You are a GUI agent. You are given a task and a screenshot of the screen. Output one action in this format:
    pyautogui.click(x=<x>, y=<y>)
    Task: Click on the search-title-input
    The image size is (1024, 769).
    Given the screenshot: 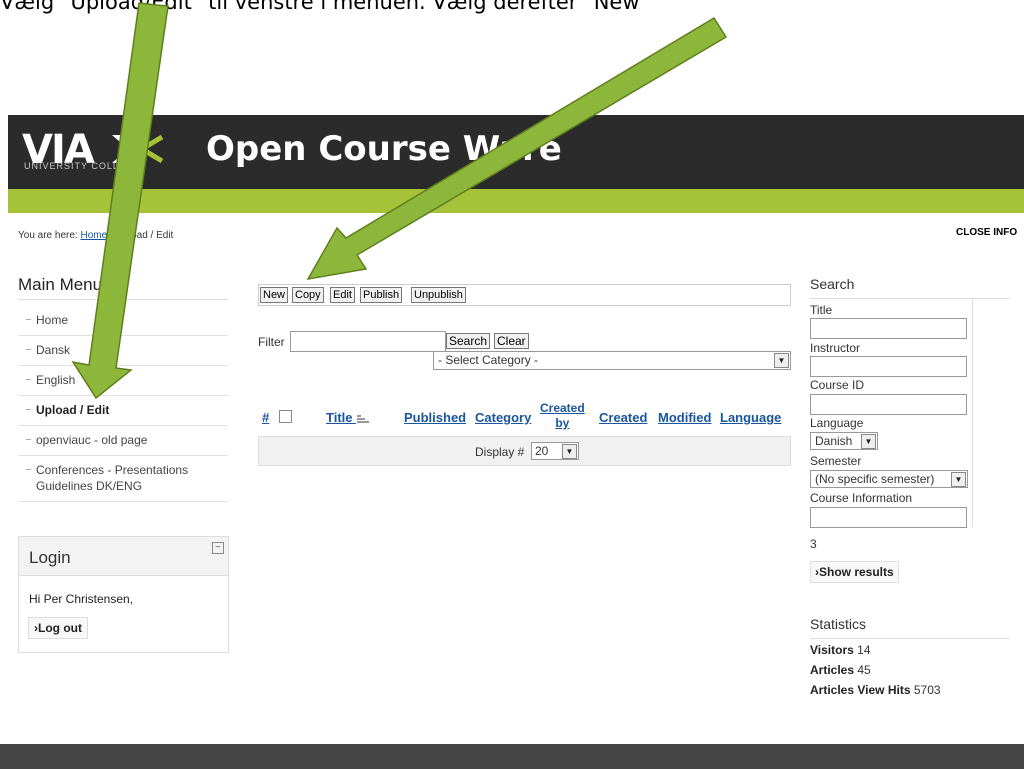 What is the action you would take?
    pyautogui.click(x=888, y=328)
    